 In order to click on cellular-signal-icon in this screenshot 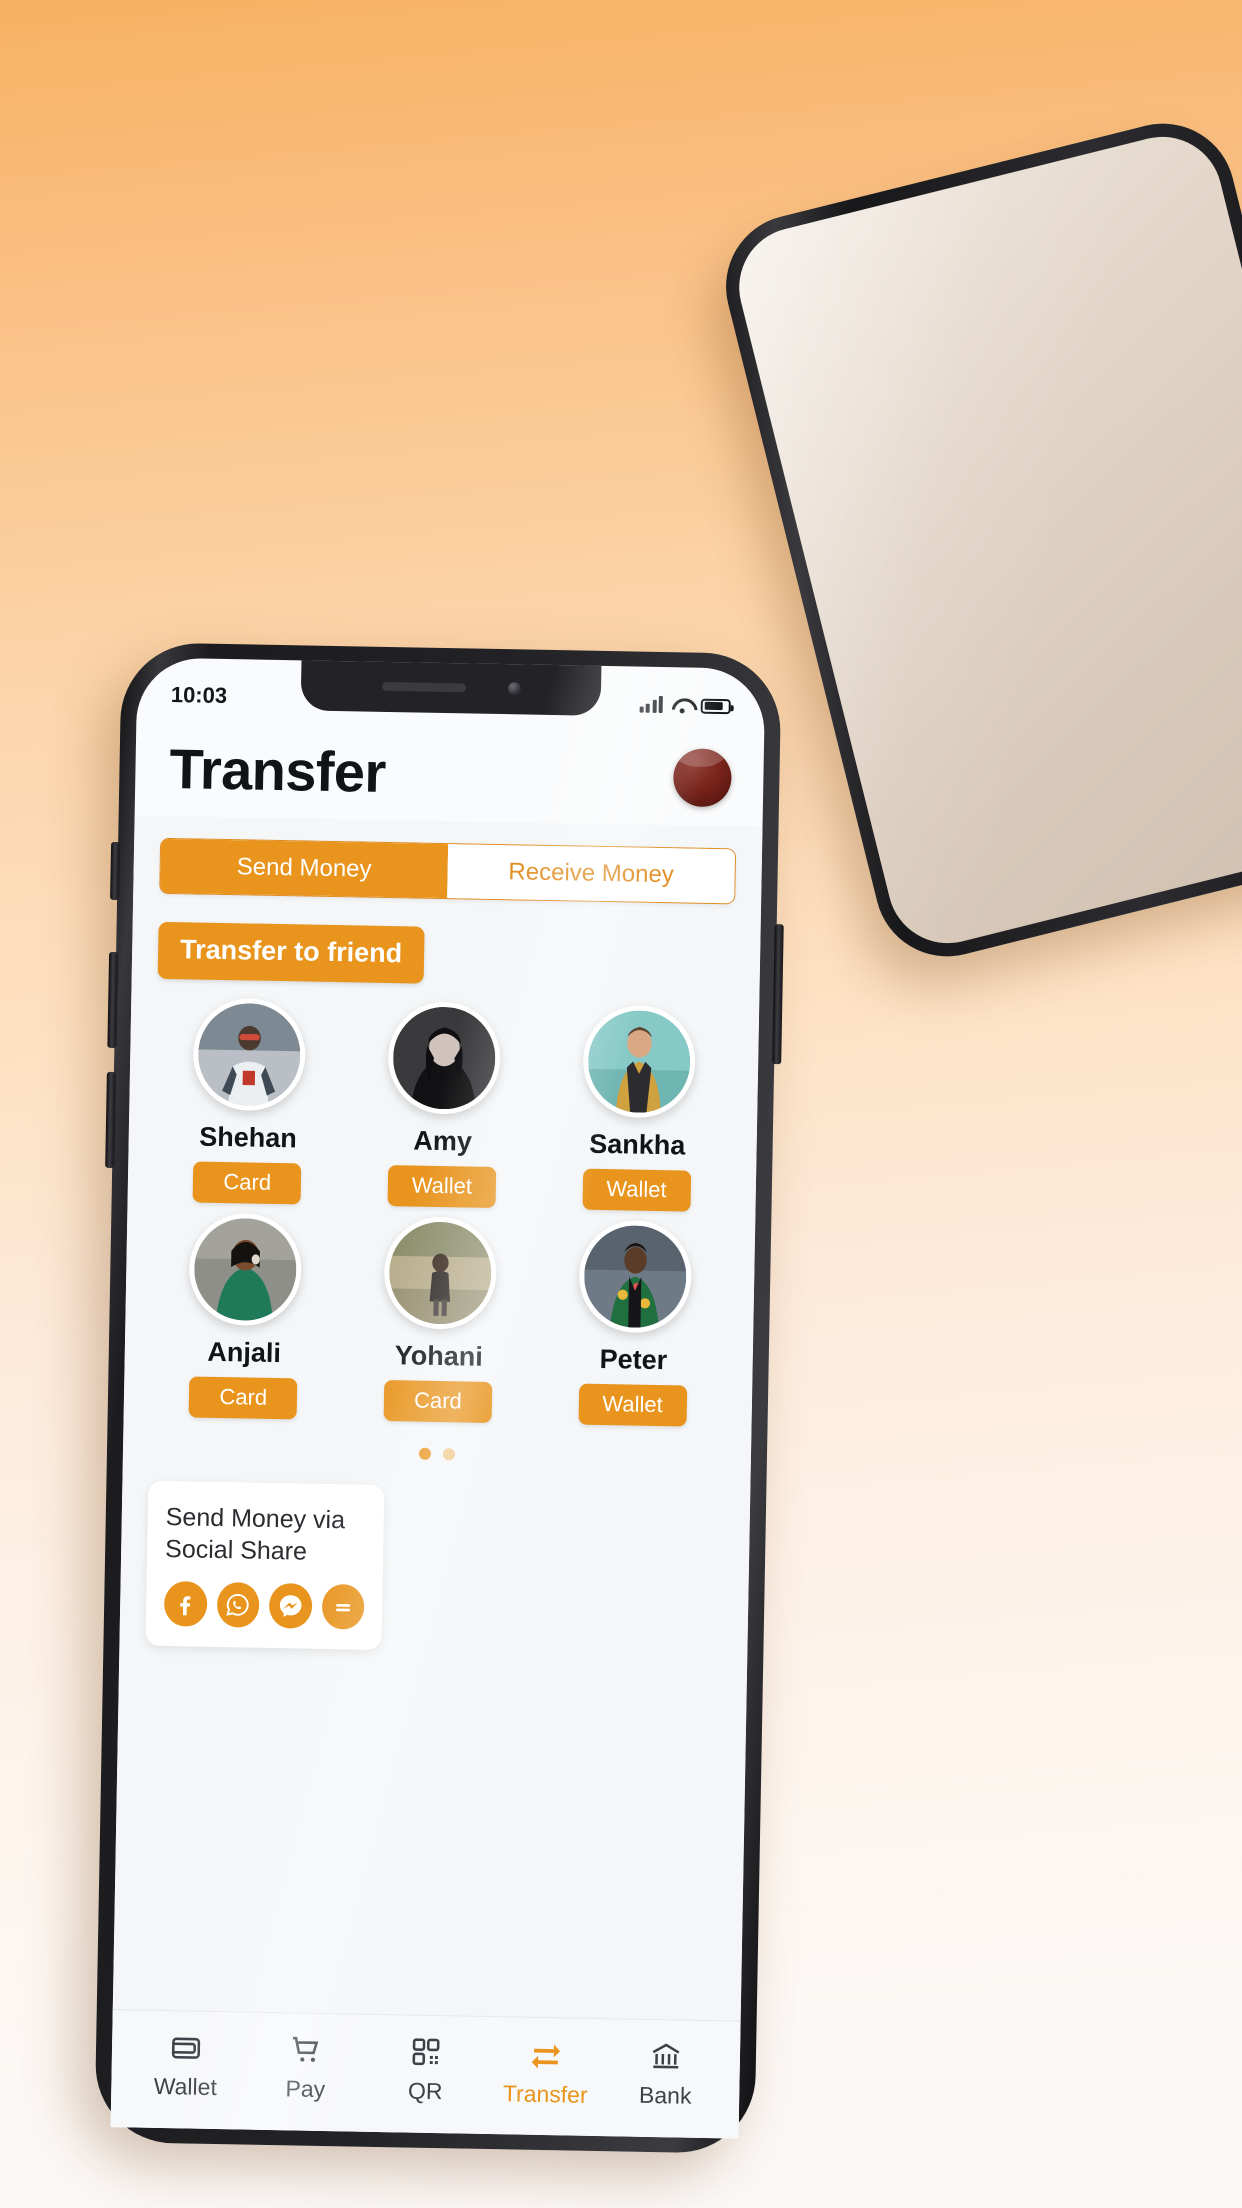, I will do `click(651, 704)`.